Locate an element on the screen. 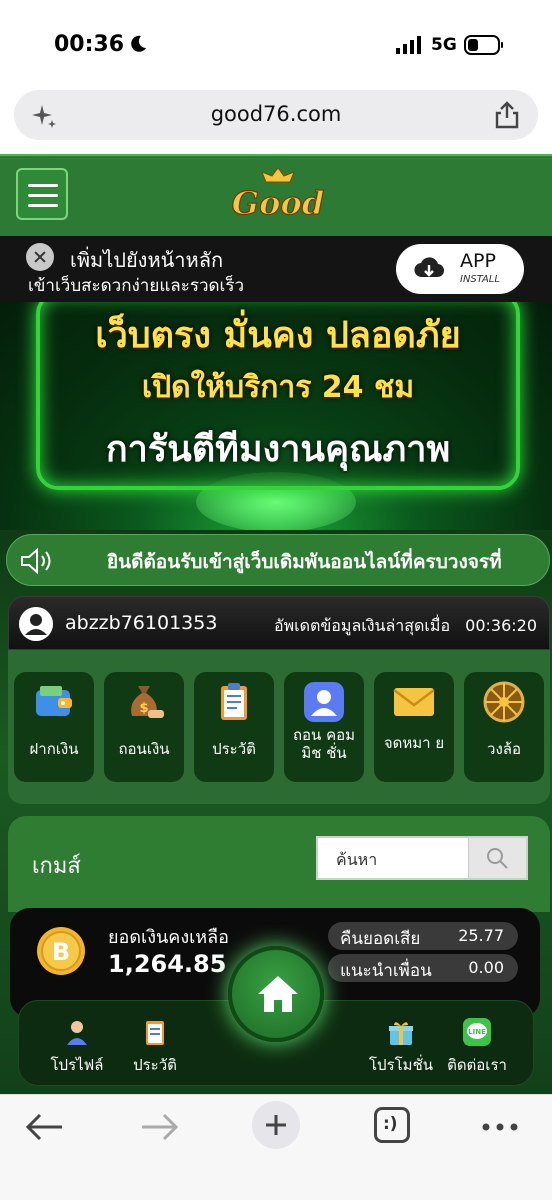  games-title: เกมส์ is located at coordinates (56, 866).